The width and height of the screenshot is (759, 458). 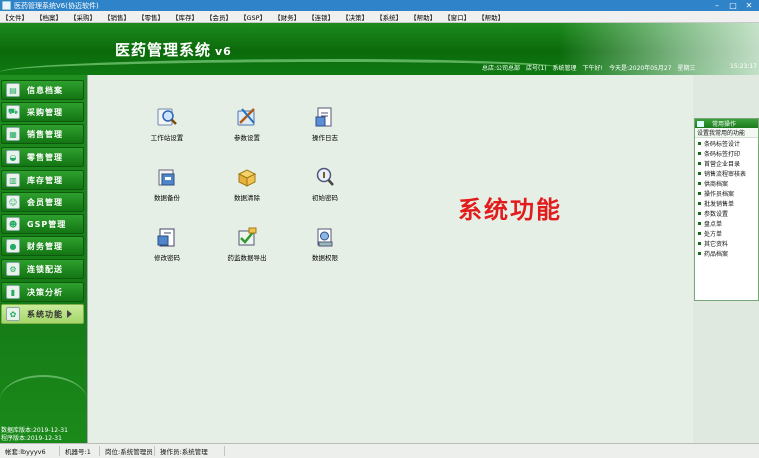 What do you see at coordinates (321, 17) in the screenshot?
I see `menu-chain: 【连锁】` at bounding box center [321, 17].